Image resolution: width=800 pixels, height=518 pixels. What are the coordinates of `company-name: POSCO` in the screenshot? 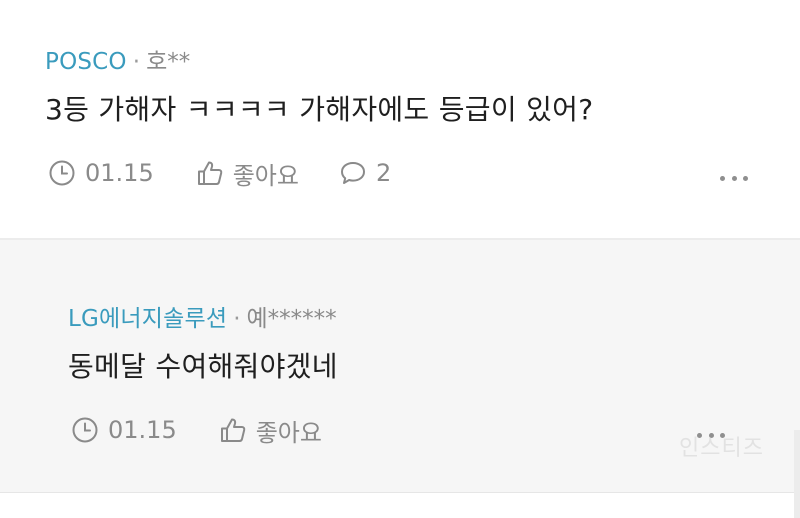 It's located at (86, 62).